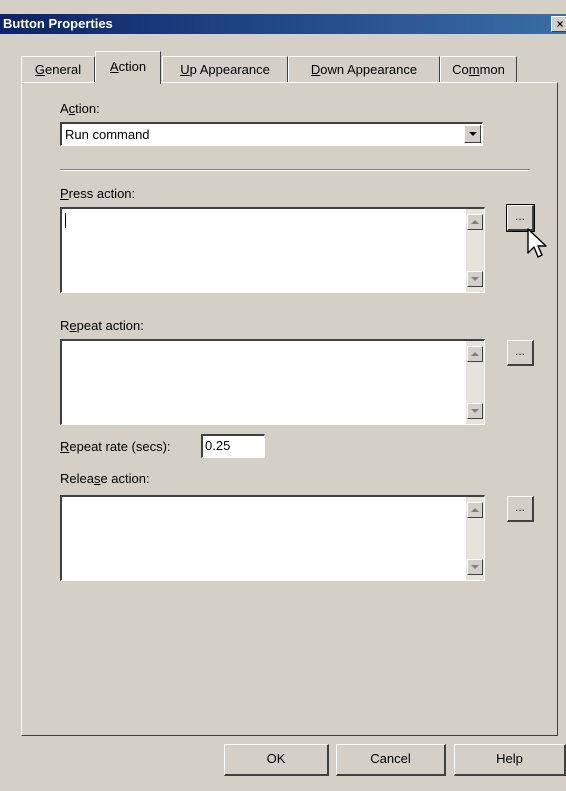  Describe the element at coordinates (132, 66) in the screenshot. I see `tab-label: ction` at that location.